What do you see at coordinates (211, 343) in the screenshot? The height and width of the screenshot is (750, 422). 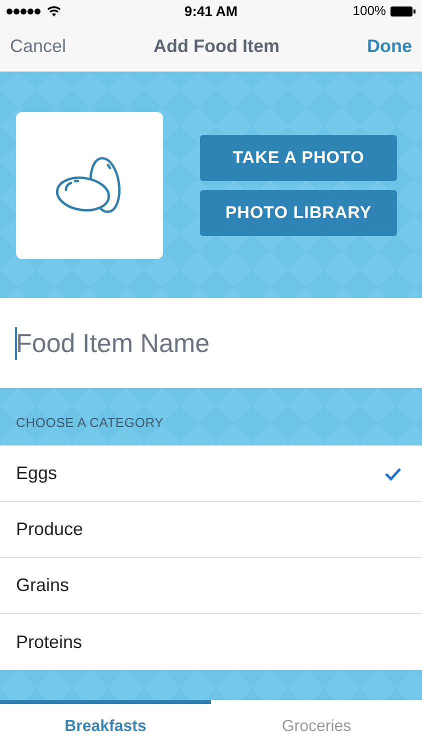 I see `food-name-field: Food Item Name` at bounding box center [211, 343].